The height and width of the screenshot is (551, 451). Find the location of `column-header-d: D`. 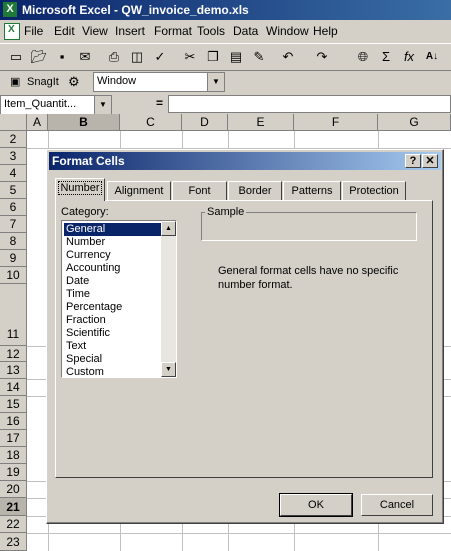

column-header-d: D is located at coordinates (205, 122).